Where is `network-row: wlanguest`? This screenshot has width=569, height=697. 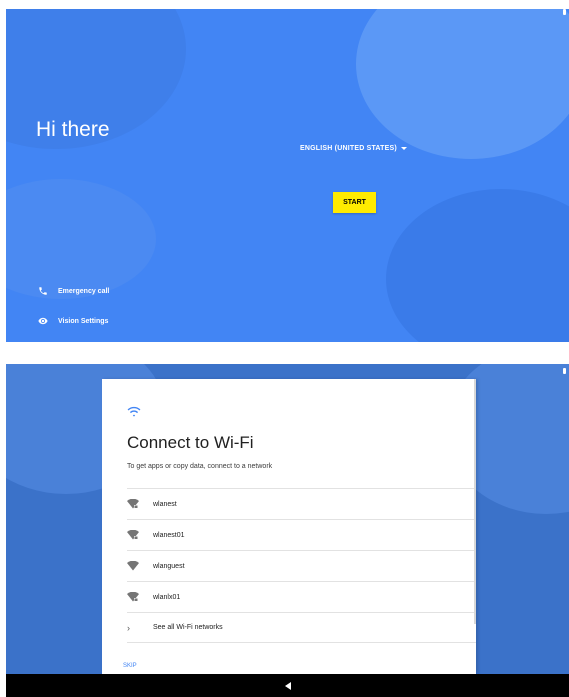 network-row: wlanguest is located at coordinates (301, 565).